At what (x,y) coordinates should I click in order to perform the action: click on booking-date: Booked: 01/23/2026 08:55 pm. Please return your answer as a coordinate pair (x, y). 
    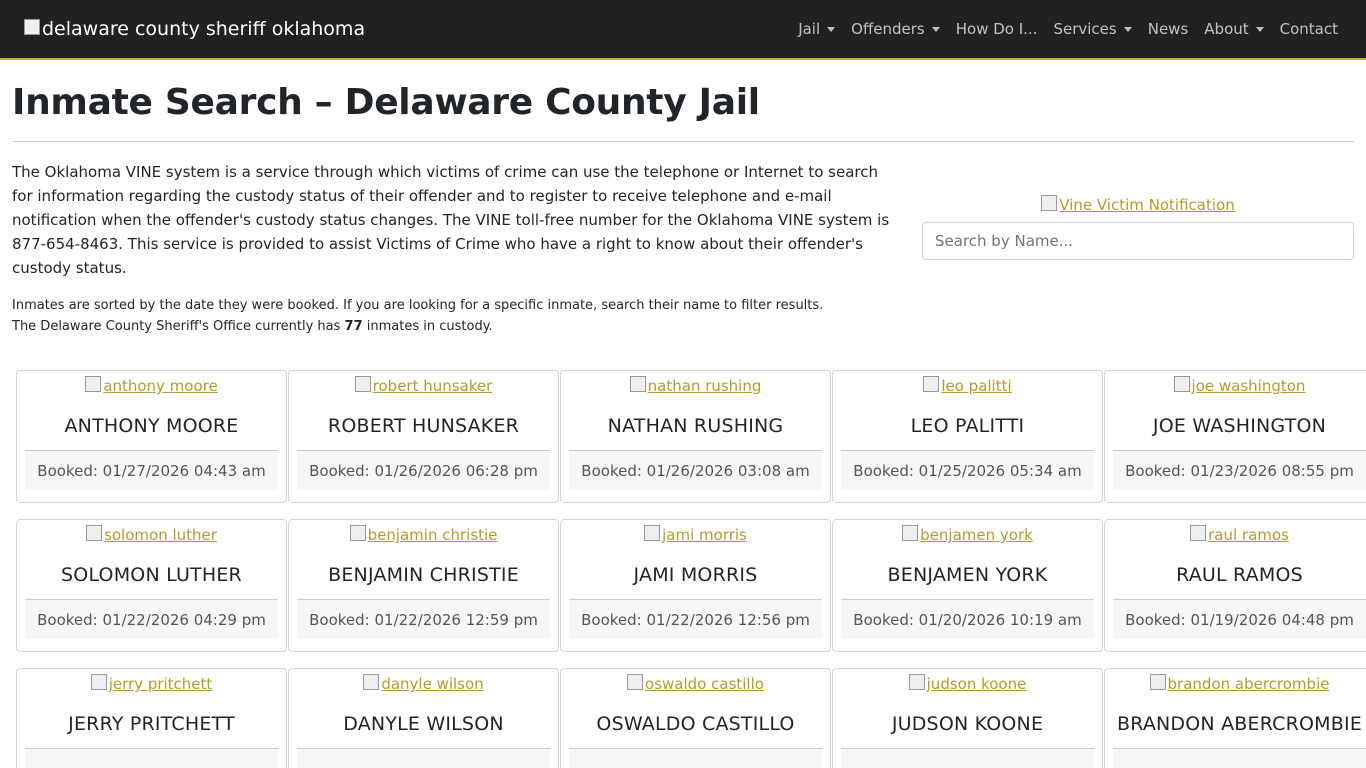
    Looking at the image, I should click on (1239, 470).